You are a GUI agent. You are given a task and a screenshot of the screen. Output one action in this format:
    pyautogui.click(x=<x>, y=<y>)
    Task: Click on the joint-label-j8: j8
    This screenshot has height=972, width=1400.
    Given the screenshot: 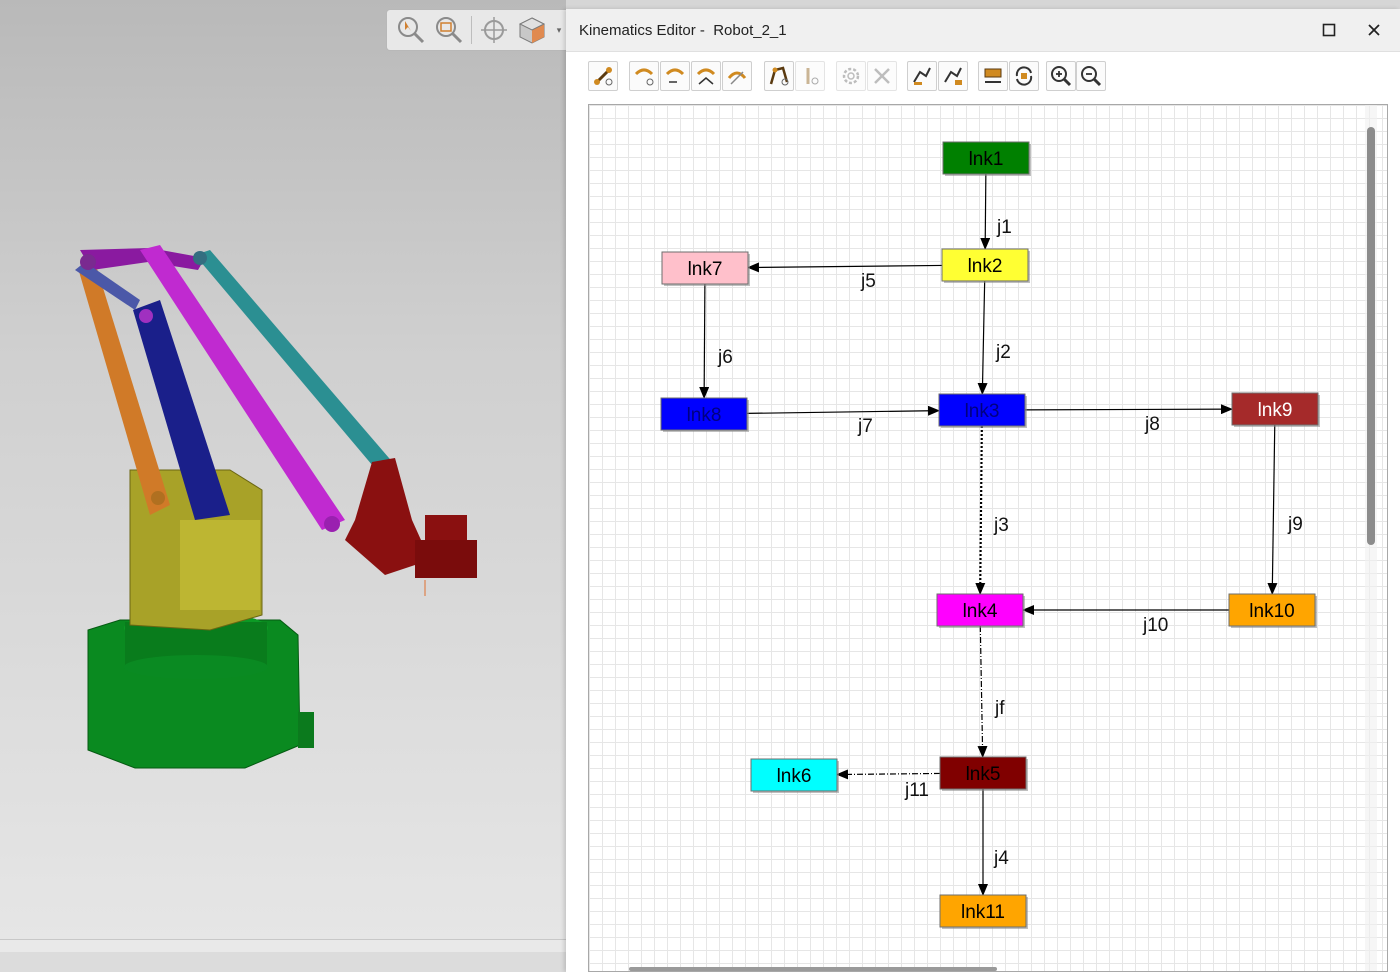 What is the action you would take?
    pyautogui.click(x=1152, y=424)
    